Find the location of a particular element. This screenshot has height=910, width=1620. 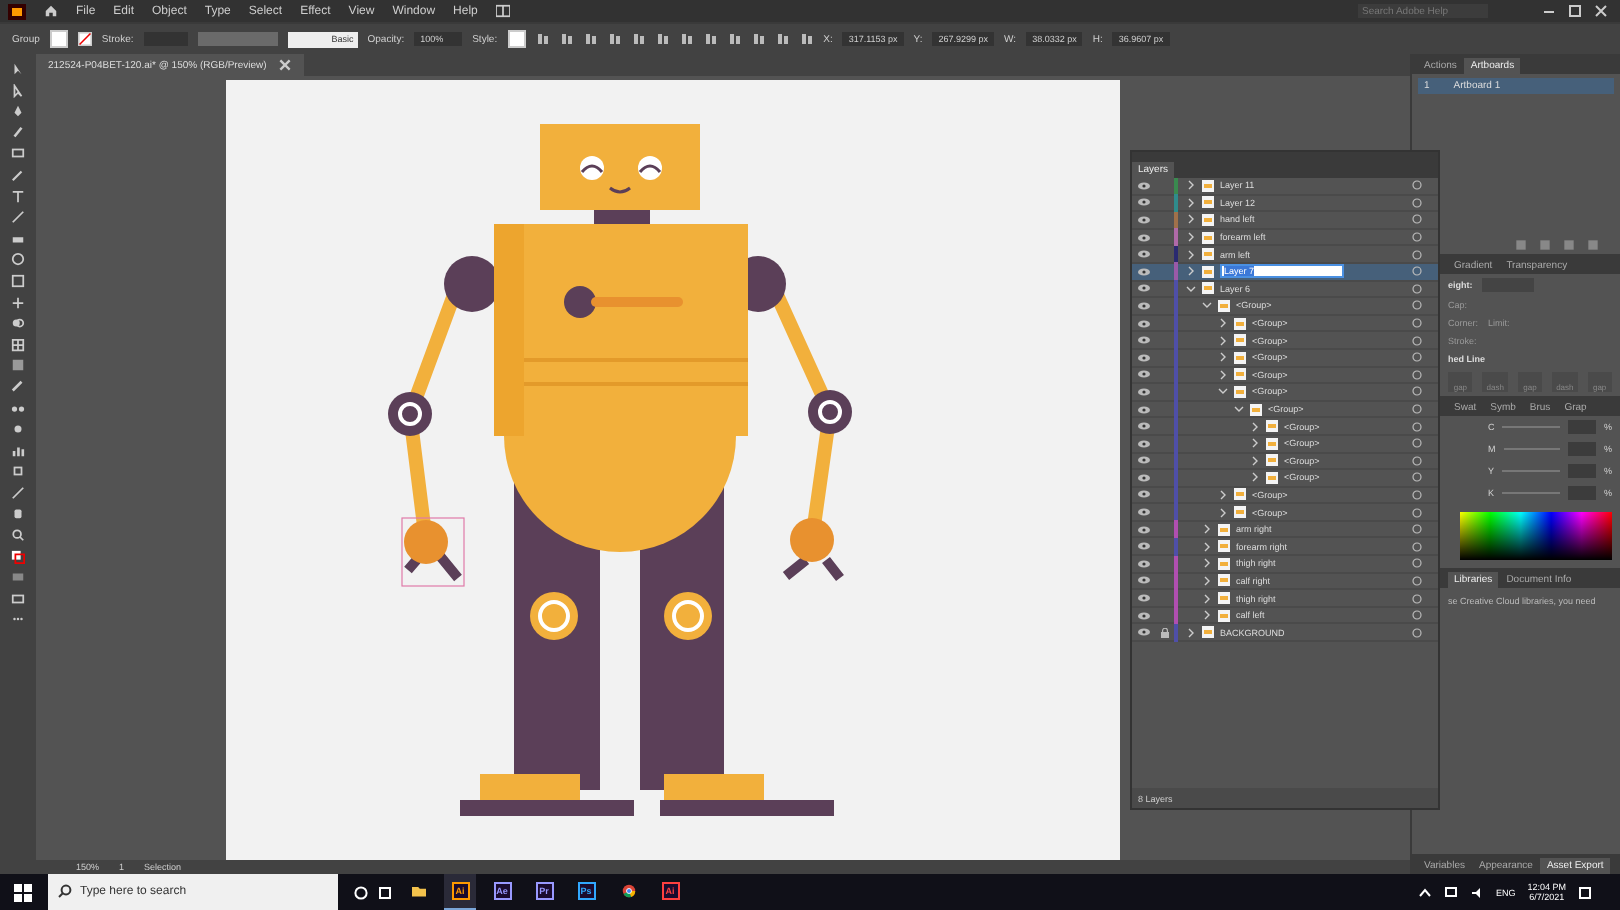

shape-builder-icon is located at coordinates (18, 323).